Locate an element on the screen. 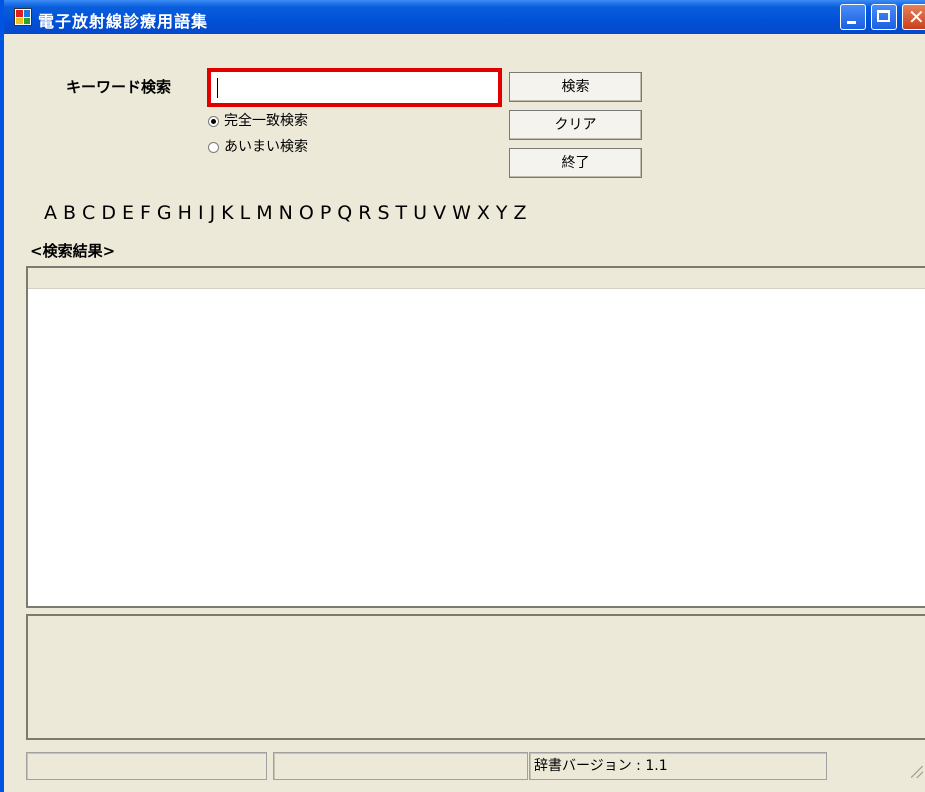 This screenshot has width=925, height=792. close-button: ✕ is located at coordinates (913, 17).